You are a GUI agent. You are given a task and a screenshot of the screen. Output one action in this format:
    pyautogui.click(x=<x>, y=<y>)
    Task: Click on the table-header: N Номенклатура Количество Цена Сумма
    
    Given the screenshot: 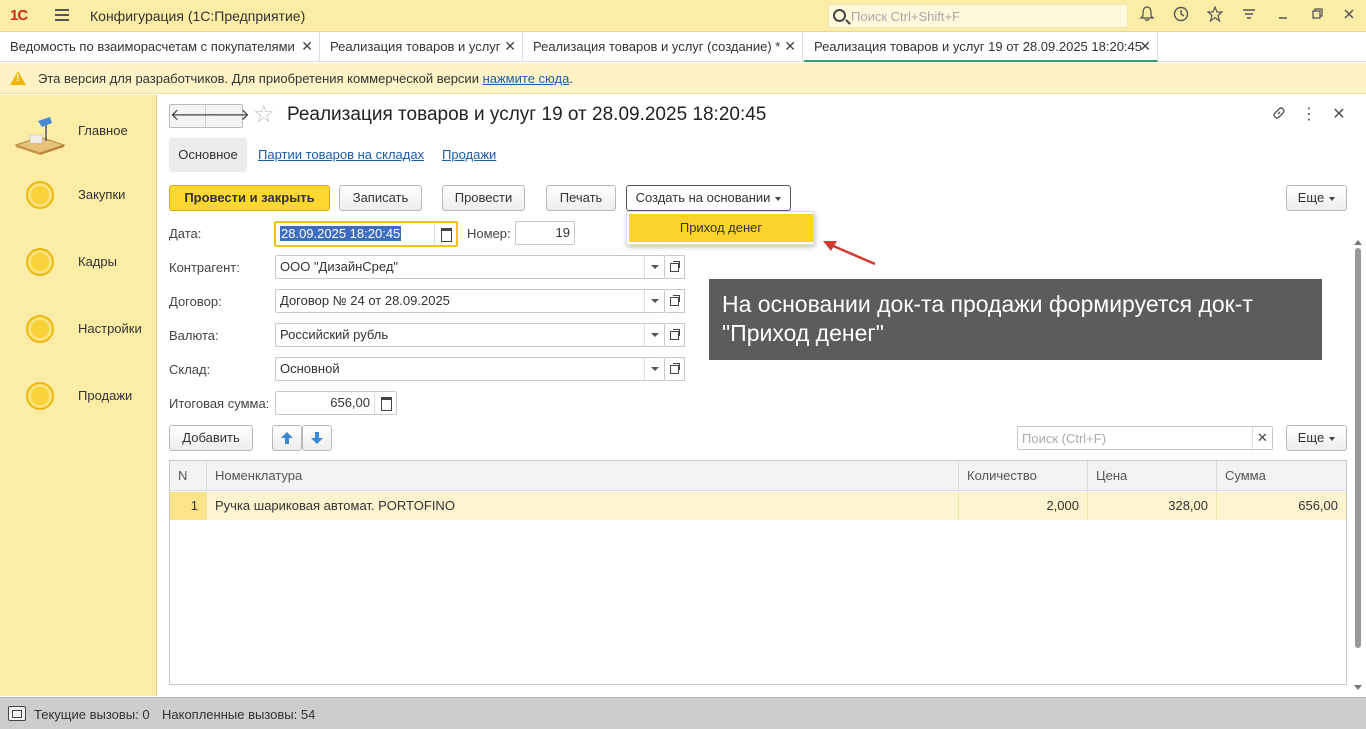 What is the action you would take?
    pyautogui.click(x=758, y=476)
    